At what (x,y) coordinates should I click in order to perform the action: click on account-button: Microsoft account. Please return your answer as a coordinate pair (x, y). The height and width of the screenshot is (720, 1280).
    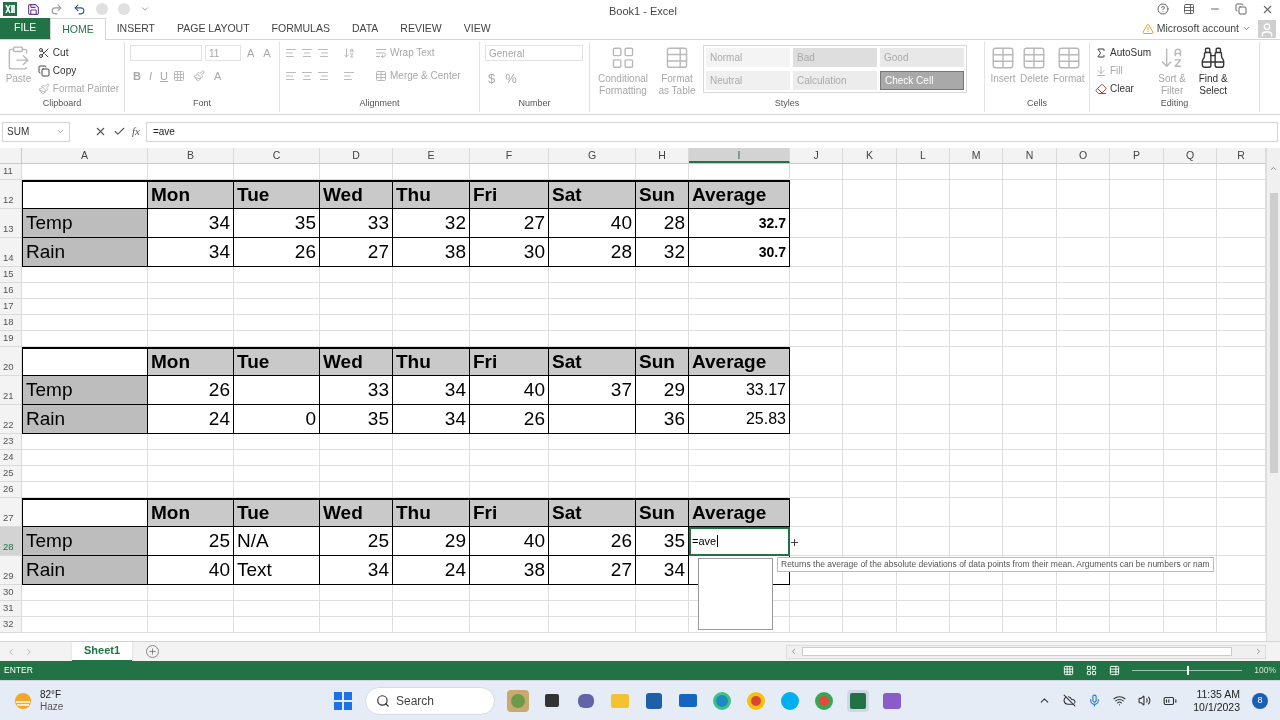
    Looking at the image, I should click on (1197, 28).